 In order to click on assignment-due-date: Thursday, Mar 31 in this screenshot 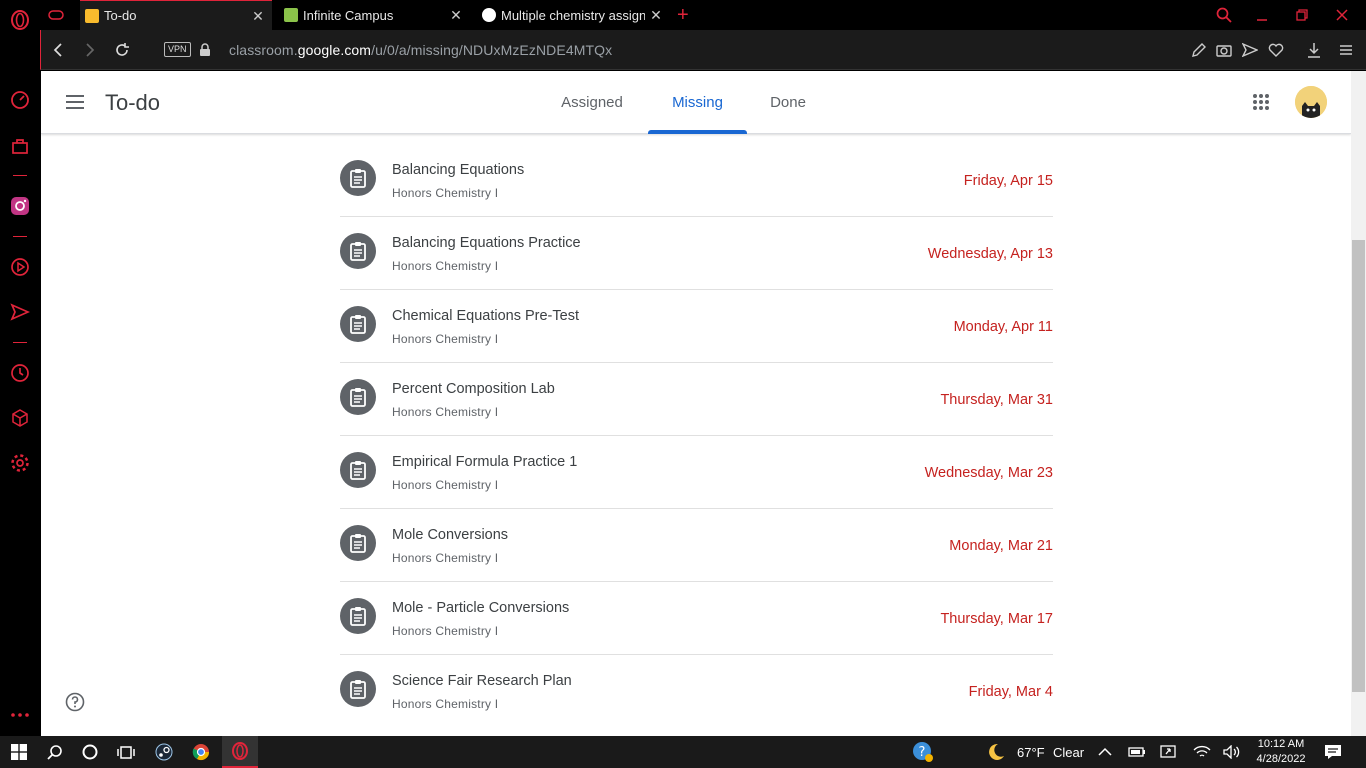, I will do `click(996, 400)`.